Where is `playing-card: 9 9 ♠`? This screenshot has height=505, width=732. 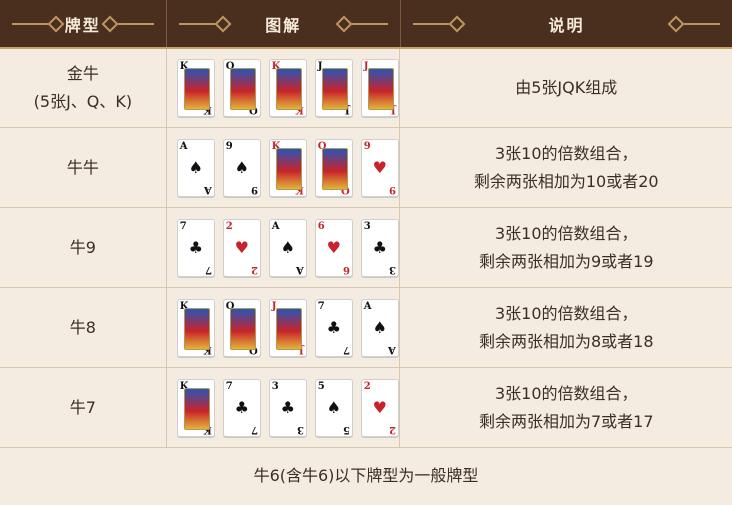 playing-card: 9 9 ♠ is located at coordinates (241, 167).